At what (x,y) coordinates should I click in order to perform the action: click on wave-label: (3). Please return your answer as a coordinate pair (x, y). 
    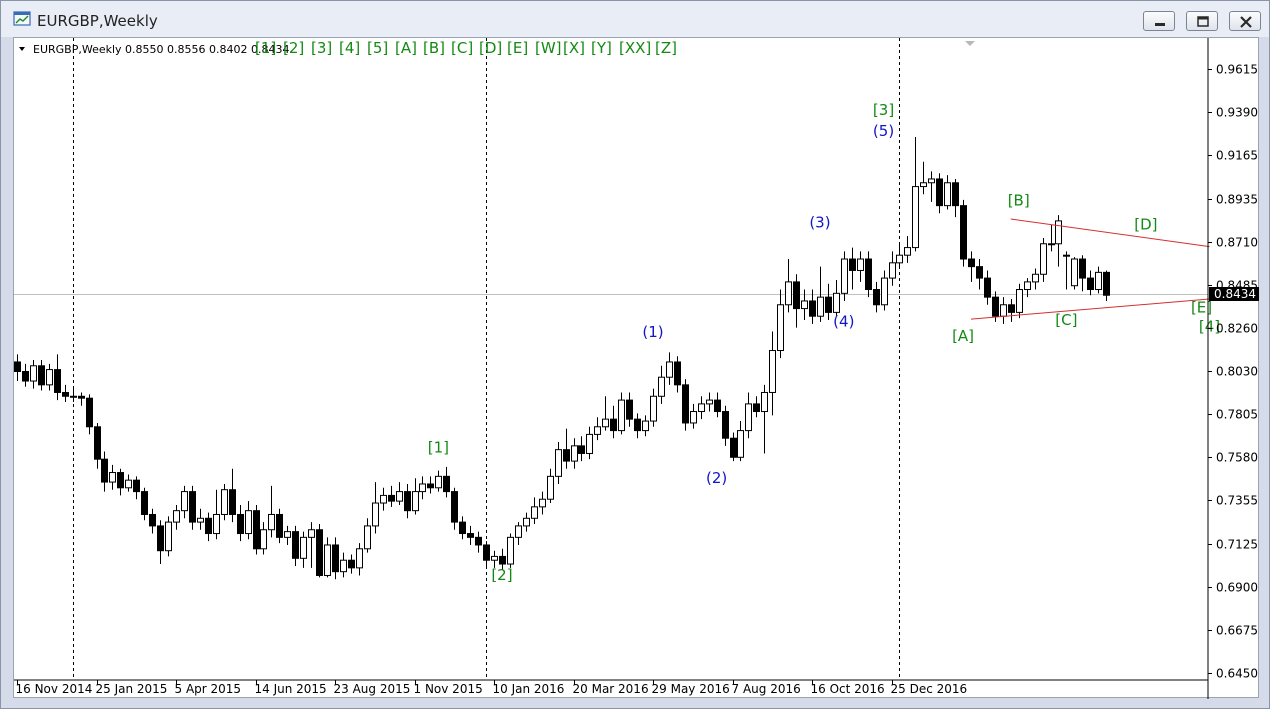
    Looking at the image, I should click on (819, 223).